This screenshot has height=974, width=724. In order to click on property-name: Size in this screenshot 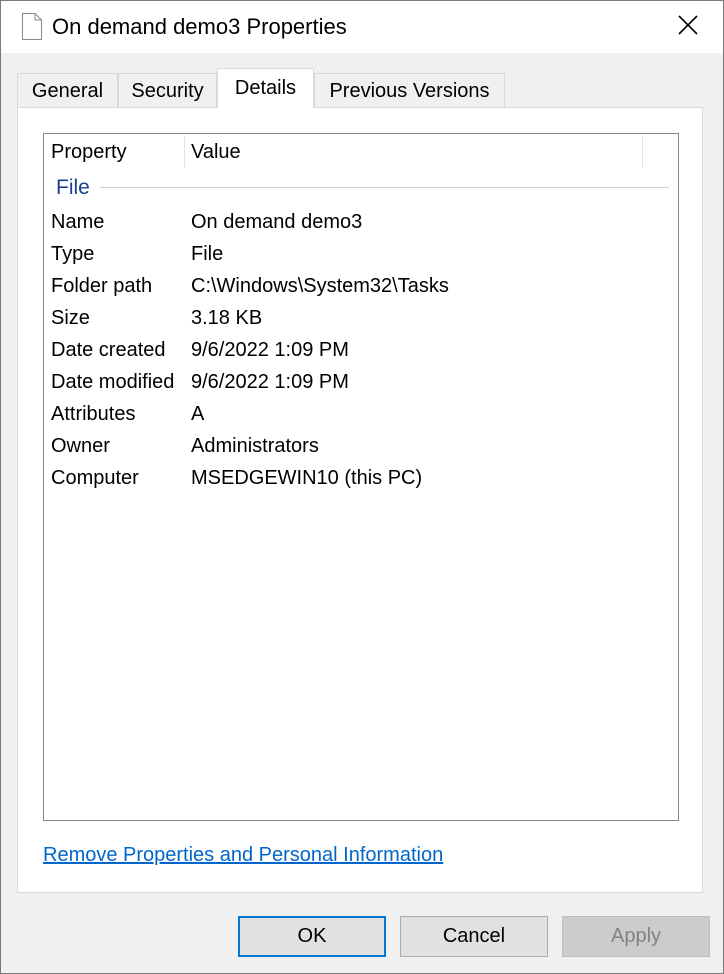, I will do `click(70, 318)`.